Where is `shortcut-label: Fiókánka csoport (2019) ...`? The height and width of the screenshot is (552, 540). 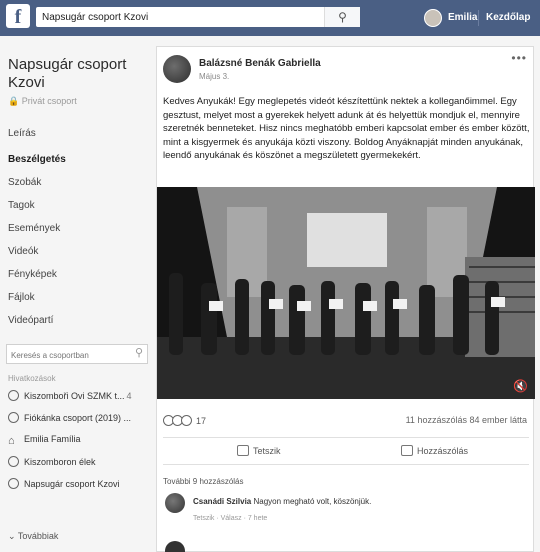
shortcut-label: Fiókánka csoport (2019) ... is located at coordinates (78, 418).